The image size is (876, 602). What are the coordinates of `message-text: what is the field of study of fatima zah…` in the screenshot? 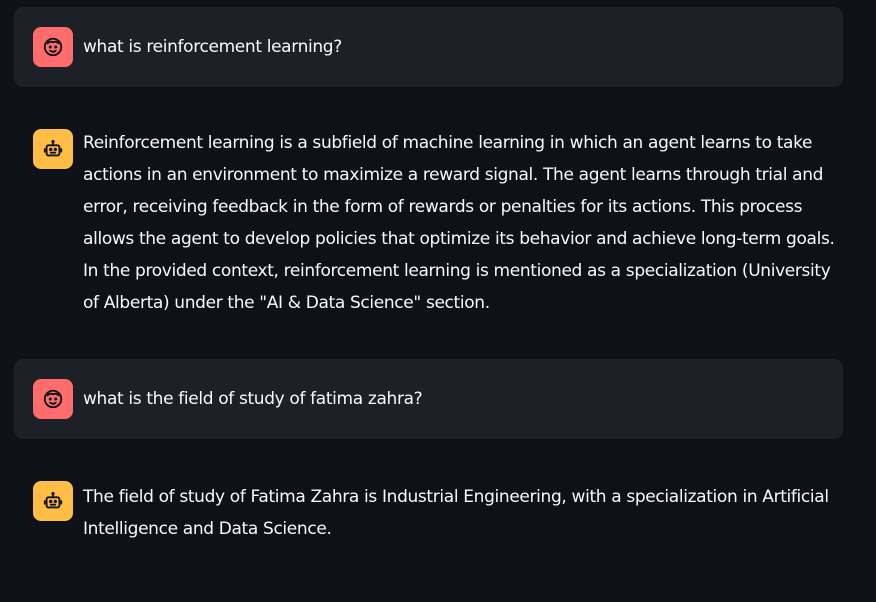 It's located at (253, 399).